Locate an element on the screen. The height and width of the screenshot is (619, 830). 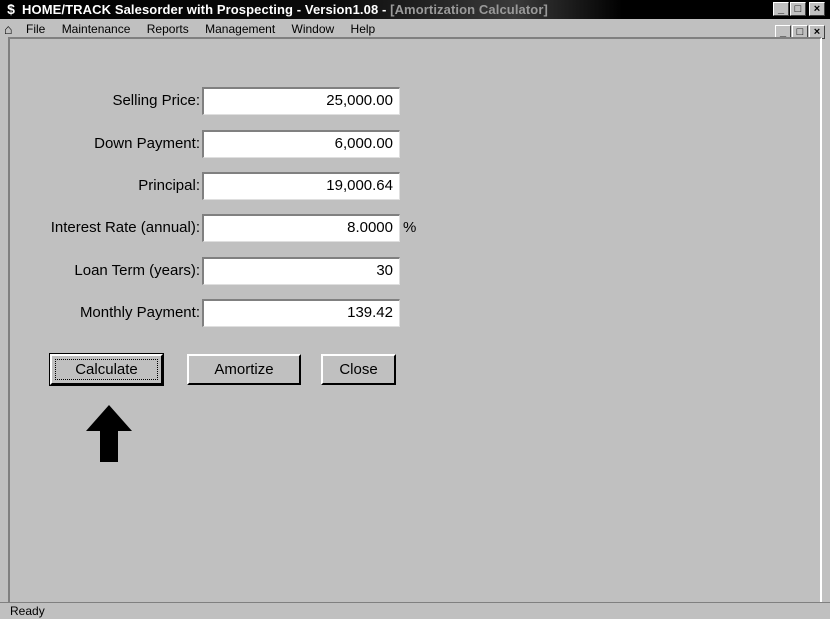
maximize-button: □ is located at coordinates (798, 9).